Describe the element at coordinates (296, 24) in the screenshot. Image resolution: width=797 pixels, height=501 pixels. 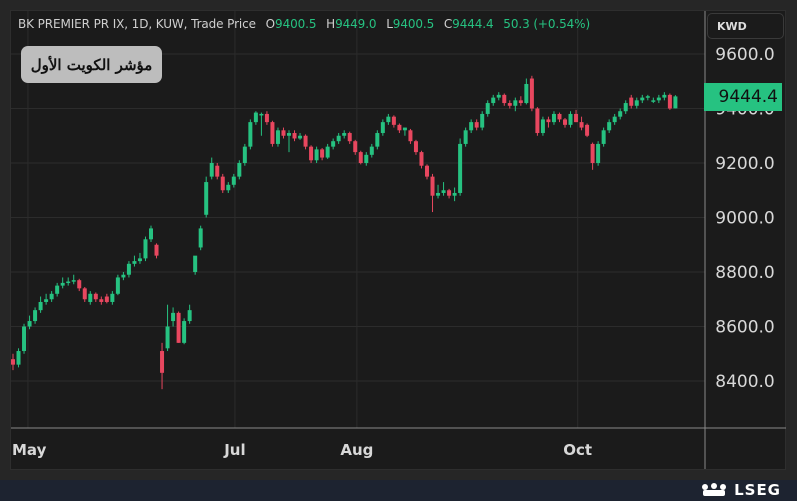
I see `open-value: 9400.5` at that location.